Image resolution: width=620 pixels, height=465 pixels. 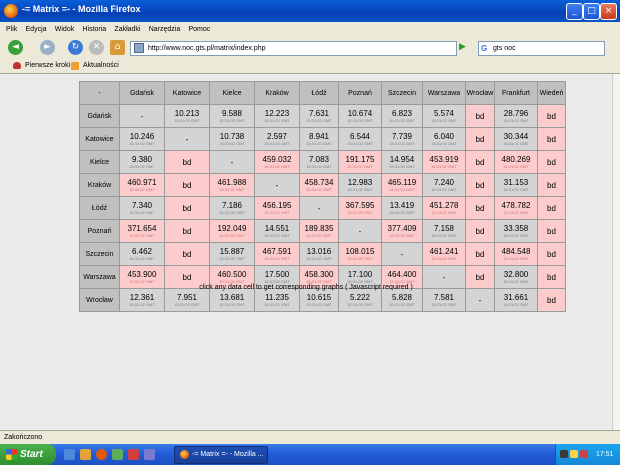 I want to click on data-cell: 9.380 15:31:02 GMT, so click(x=142, y=162).